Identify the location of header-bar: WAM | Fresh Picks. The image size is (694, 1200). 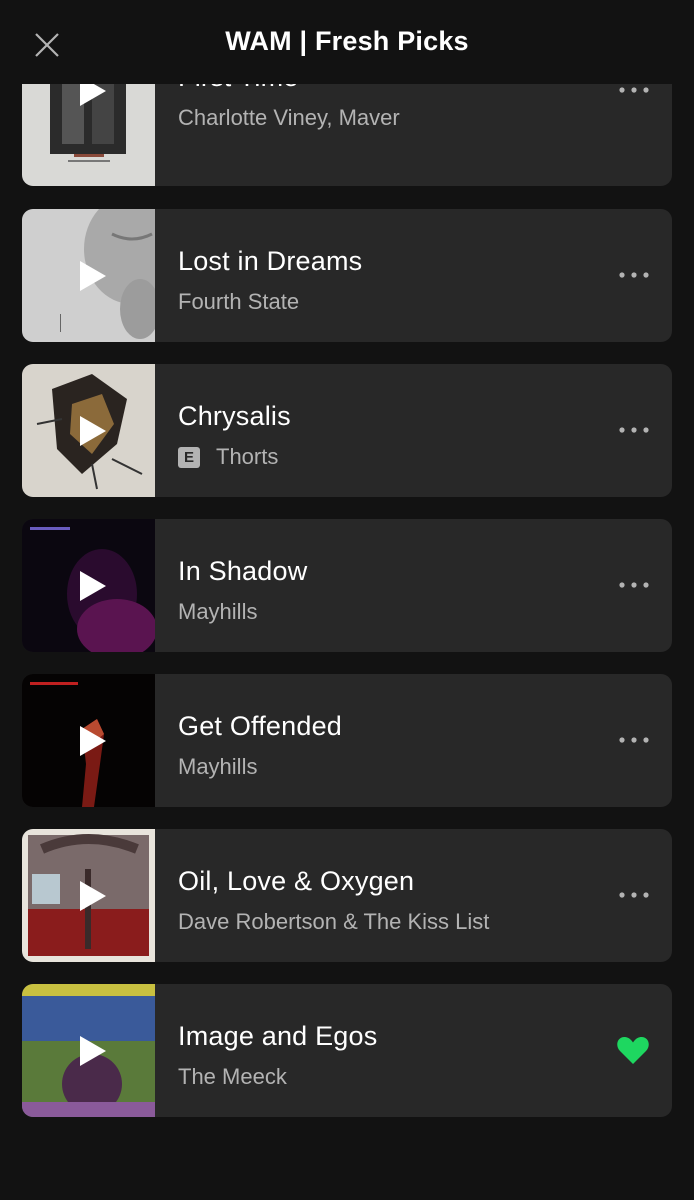
(347, 42).